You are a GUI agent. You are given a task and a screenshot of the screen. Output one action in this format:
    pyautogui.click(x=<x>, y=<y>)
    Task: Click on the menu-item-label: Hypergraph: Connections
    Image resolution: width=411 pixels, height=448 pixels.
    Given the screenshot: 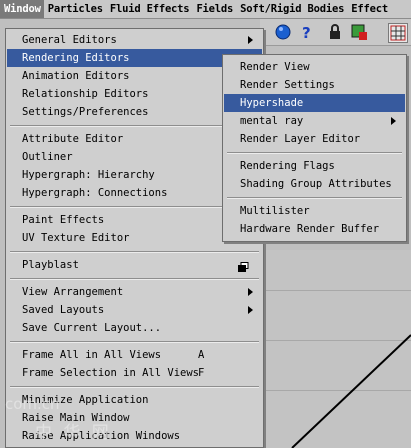 What is the action you would take?
    pyautogui.click(x=95, y=193)
    